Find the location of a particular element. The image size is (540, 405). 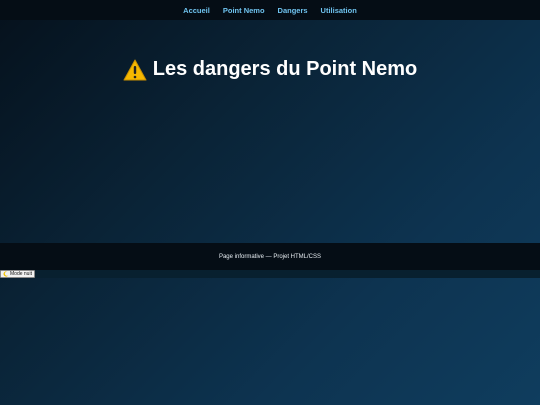

page-title: Les dangers du Point Nemo is located at coordinates (270, 69).